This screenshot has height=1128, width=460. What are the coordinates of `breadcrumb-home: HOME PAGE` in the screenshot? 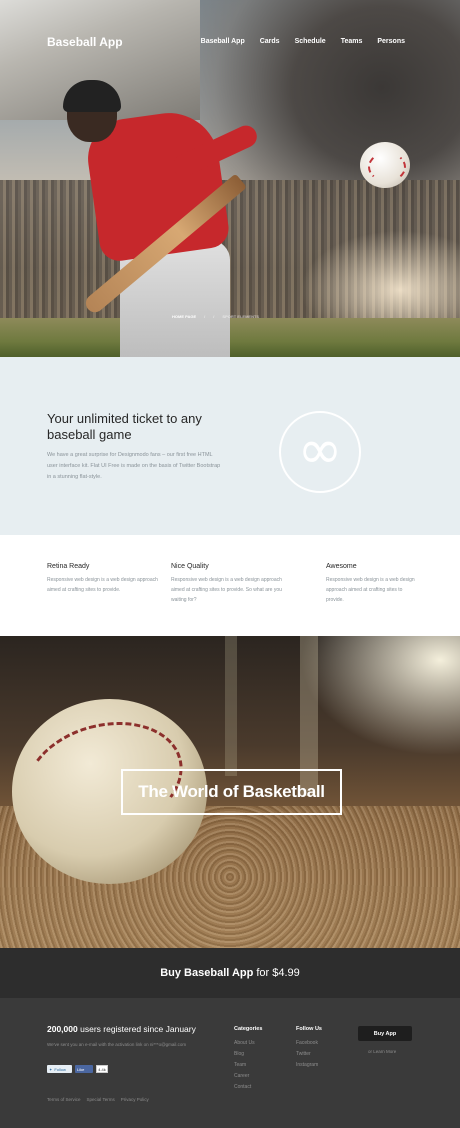 It's located at (184, 316).